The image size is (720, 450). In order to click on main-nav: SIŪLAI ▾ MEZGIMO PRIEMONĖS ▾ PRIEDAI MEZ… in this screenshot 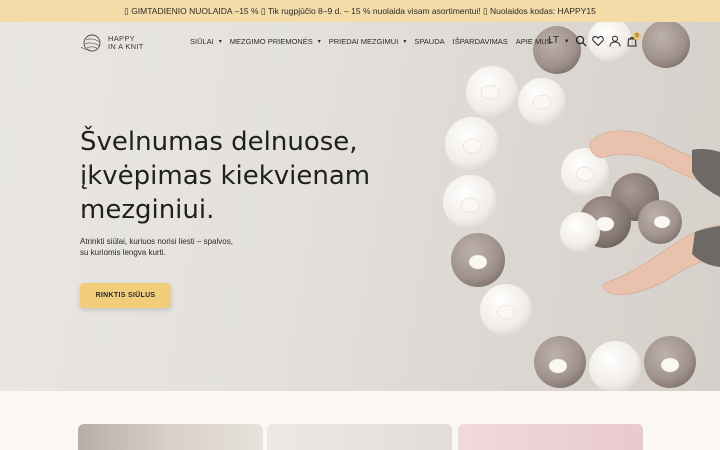, I will do `click(375, 41)`.